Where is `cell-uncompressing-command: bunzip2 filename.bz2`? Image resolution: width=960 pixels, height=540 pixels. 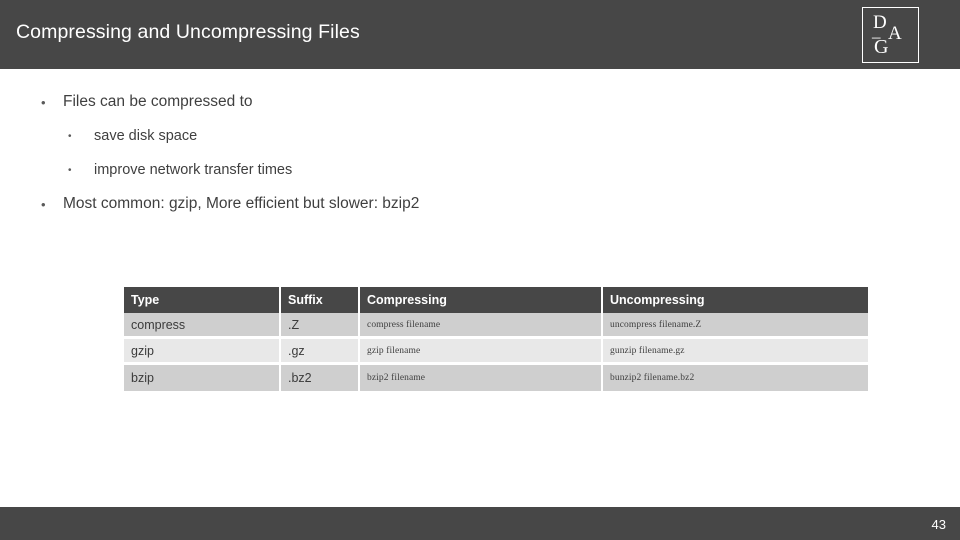
cell-uncompressing-command: bunzip2 filename.bz2 is located at coordinates (735, 378).